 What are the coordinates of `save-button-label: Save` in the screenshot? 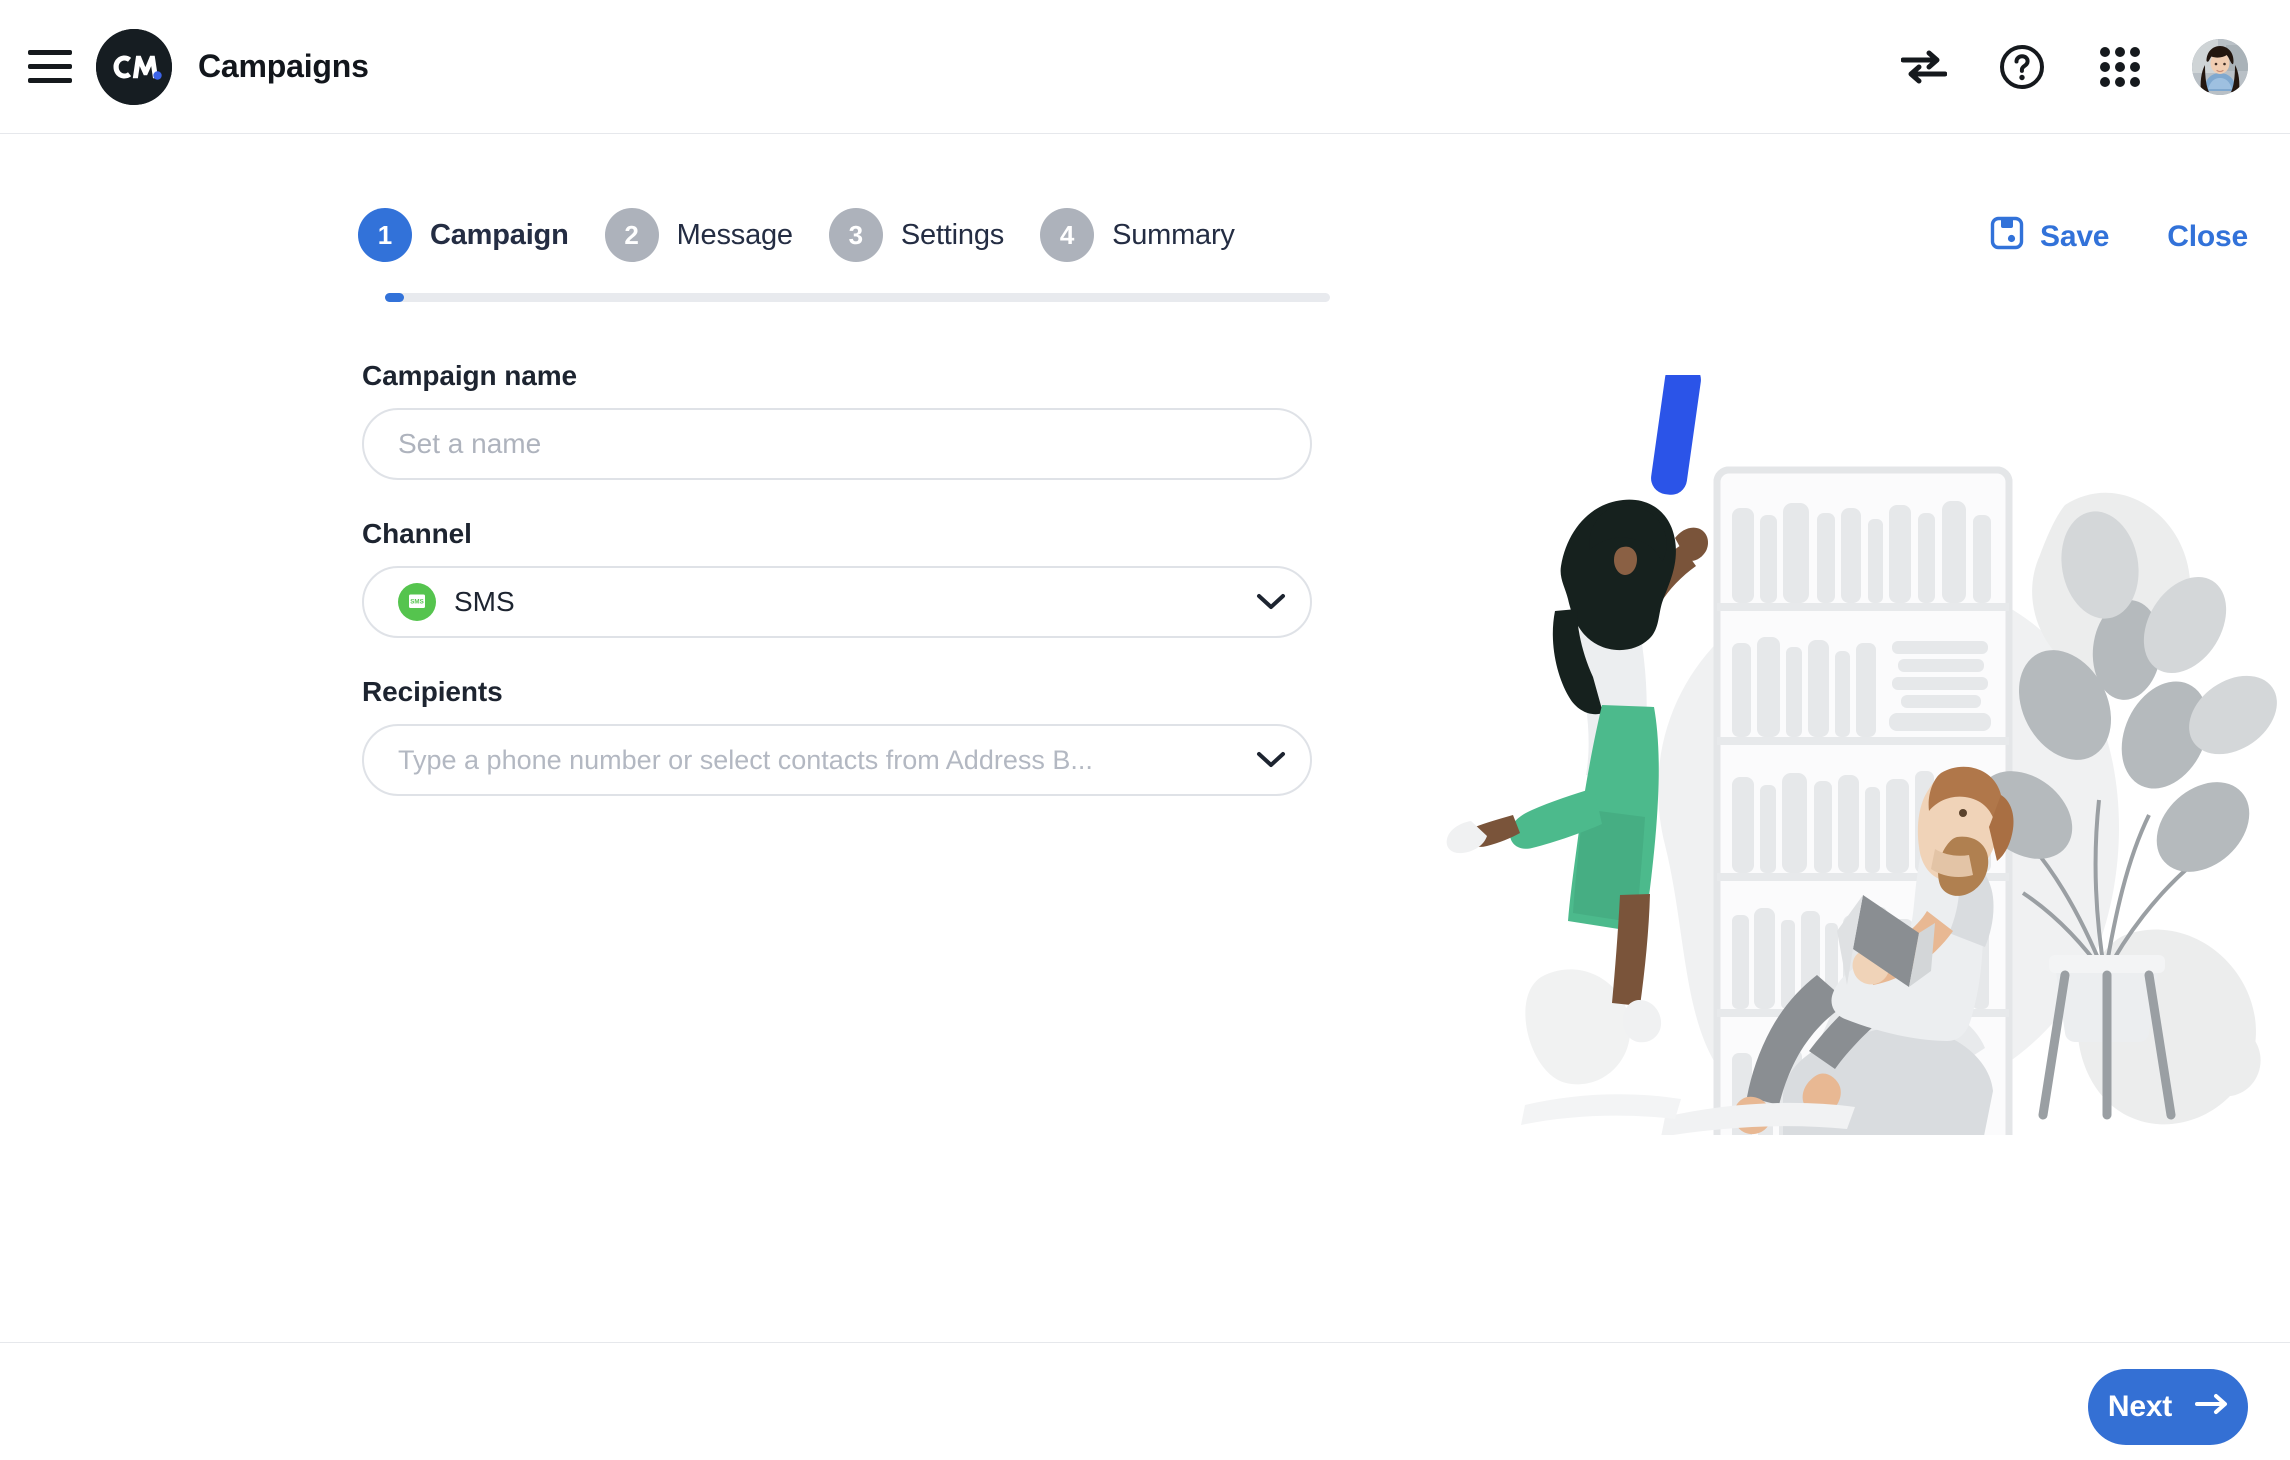 It's located at (2075, 236).